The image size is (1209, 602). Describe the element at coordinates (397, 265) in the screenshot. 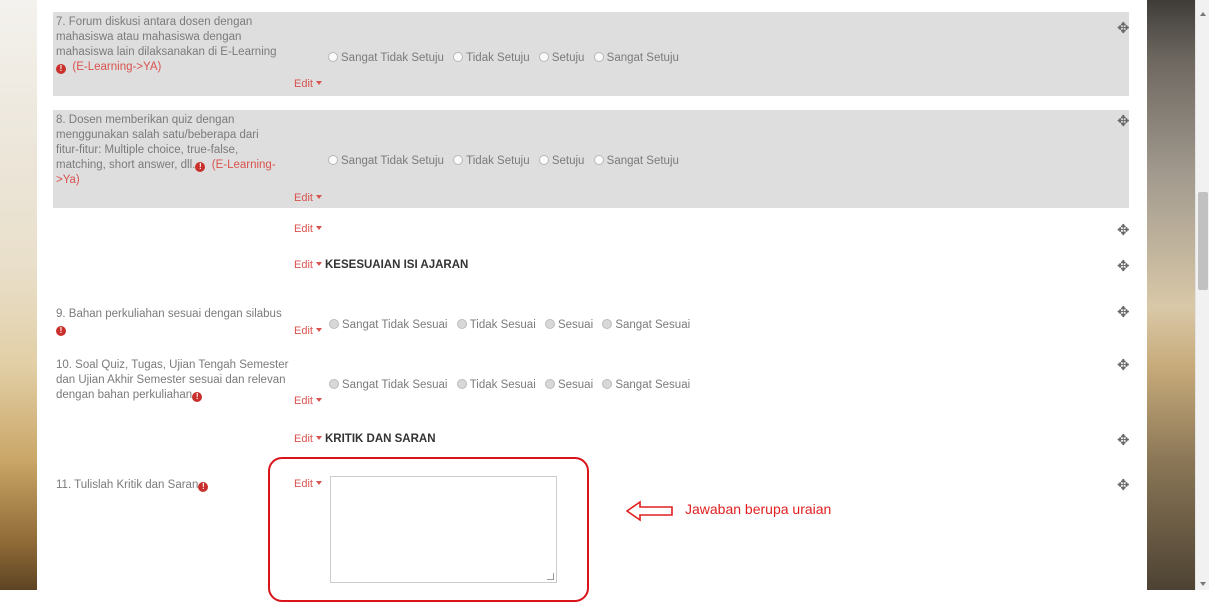

I see `section-heading: KESESUAIAN ISI AJARAN` at that location.